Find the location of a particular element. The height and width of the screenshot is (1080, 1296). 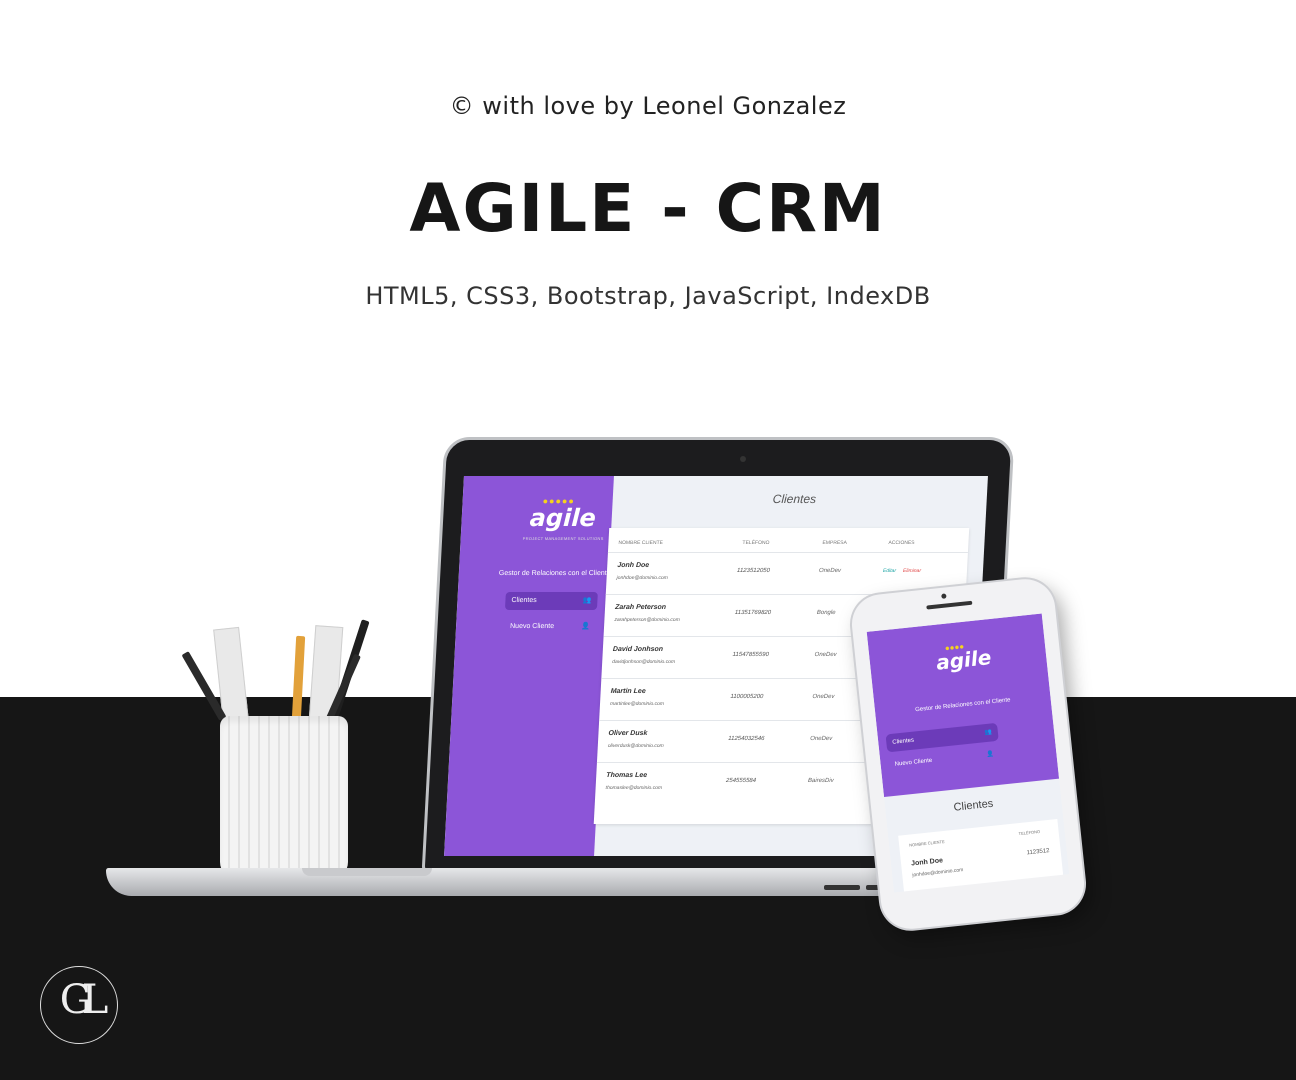

edit-button: Editar is located at coordinates (889, 571).